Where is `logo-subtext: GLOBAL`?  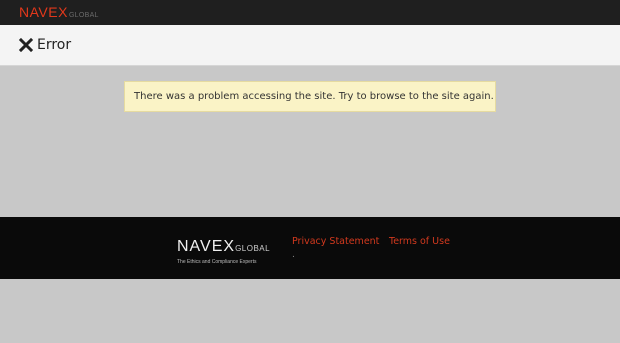
logo-subtext: GLOBAL is located at coordinates (83, 15).